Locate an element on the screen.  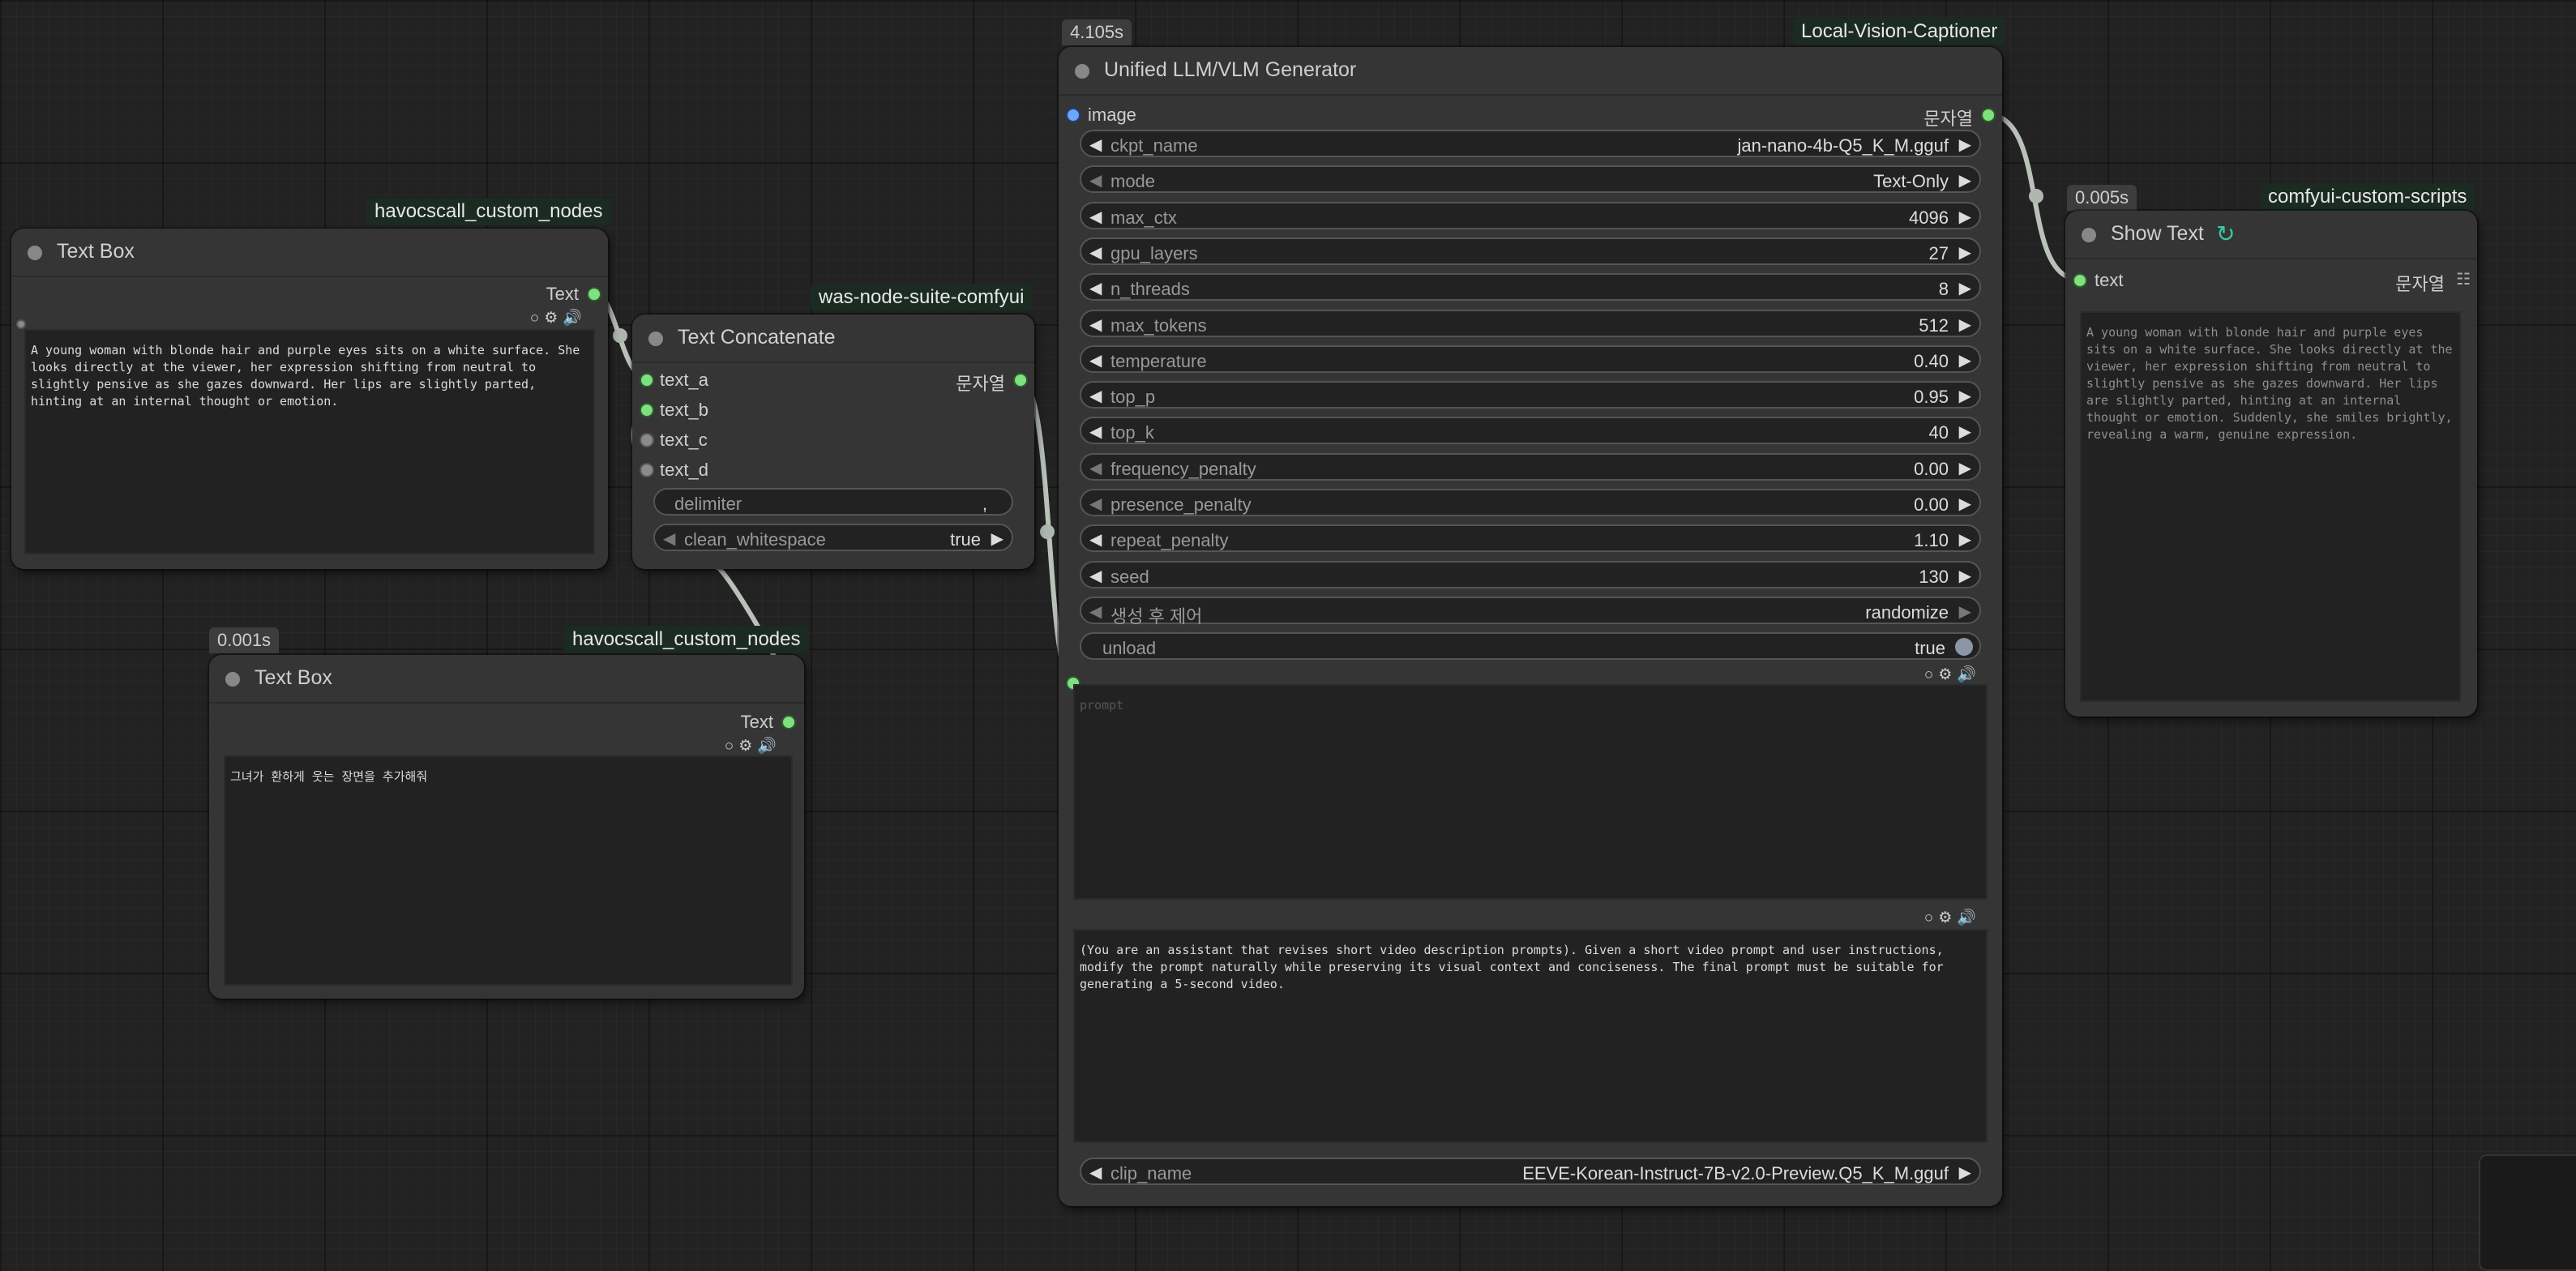
widget-2: ◀ max_ctx 4096 ▶ is located at coordinates (1530, 215).